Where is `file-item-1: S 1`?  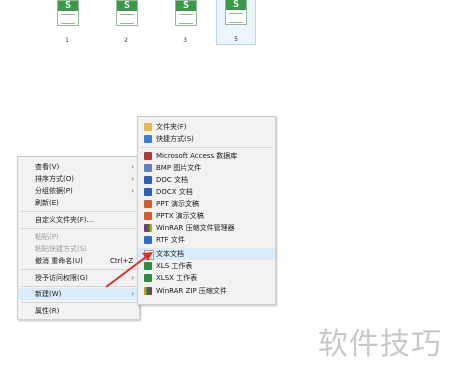
file-item-1: S 1 is located at coordinates (67, 22).